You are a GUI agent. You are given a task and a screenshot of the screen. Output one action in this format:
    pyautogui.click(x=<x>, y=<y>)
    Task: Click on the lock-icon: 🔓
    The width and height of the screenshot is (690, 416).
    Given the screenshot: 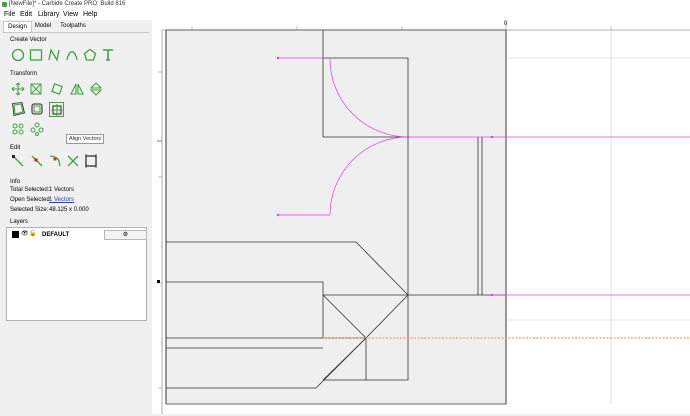 What is the action you would take?
    pyautogui.click(x=32, y=234)
    